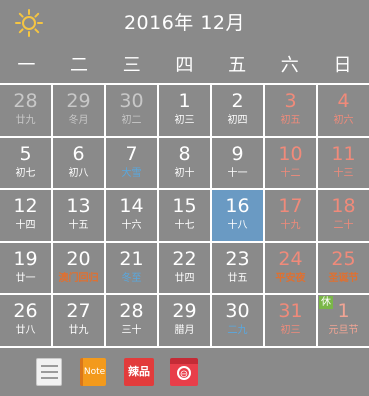 The width and height of the screenshot is (369, 396). What do you see at coordinates (237, 226) in the screenshot?
I see `lunar-label: 十八` at bounding box center [237, 226].